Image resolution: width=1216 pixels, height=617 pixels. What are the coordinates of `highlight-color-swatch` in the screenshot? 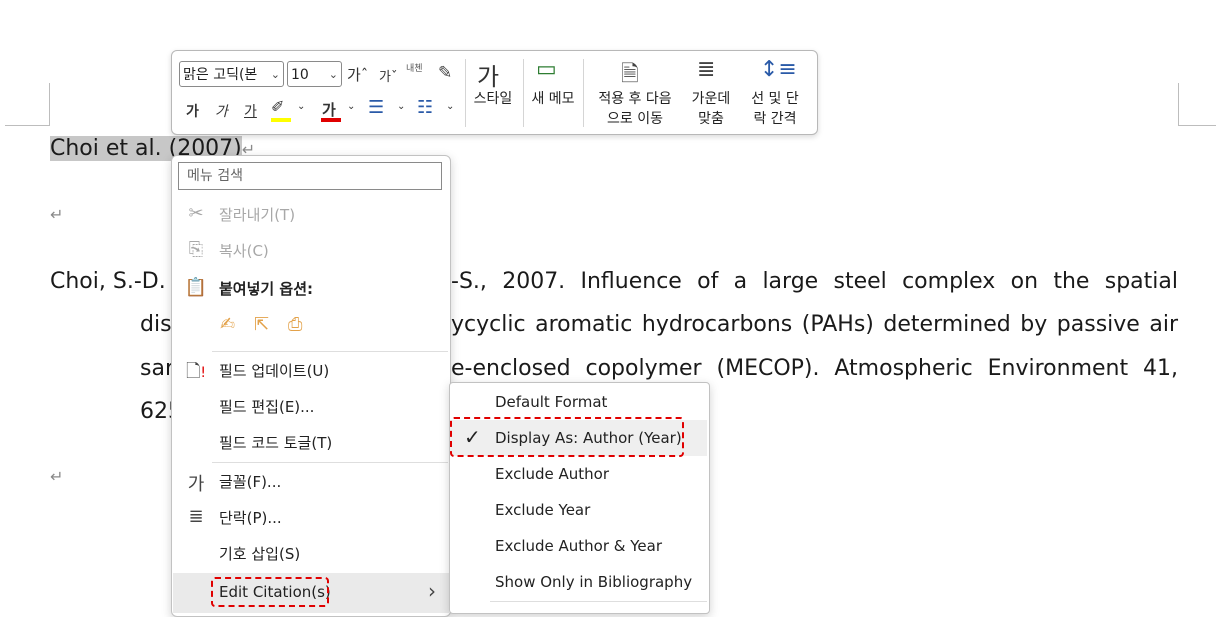 It's located at (281, 120).